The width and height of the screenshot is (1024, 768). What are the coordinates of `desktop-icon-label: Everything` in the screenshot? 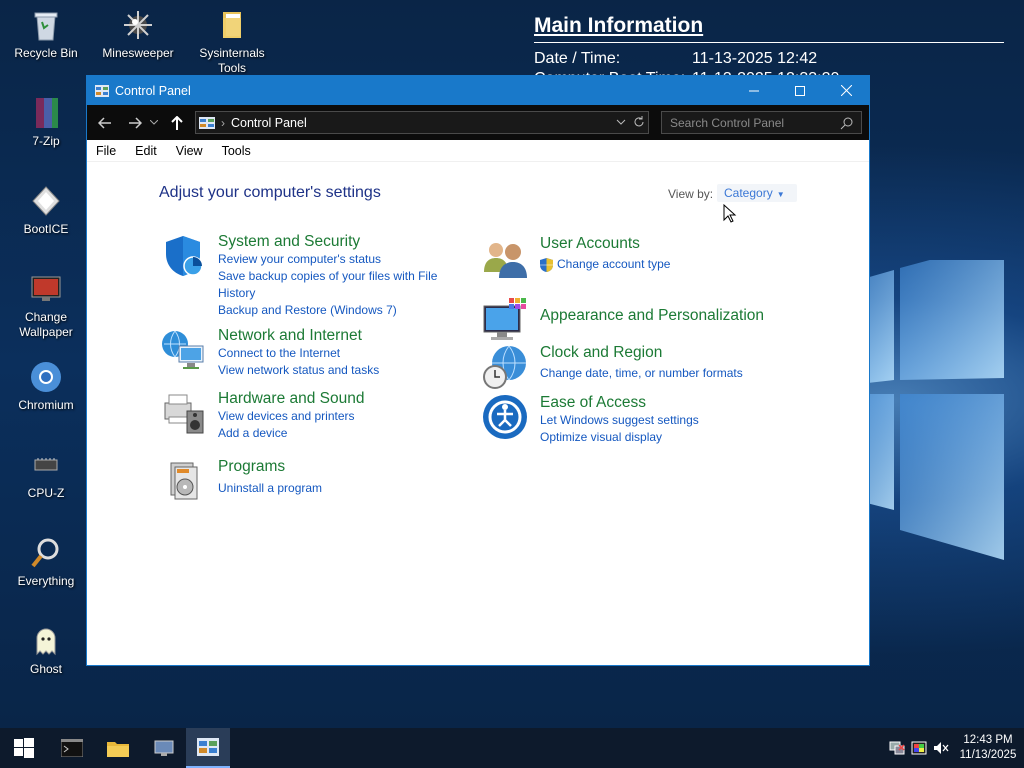 It's located at (46, 581).